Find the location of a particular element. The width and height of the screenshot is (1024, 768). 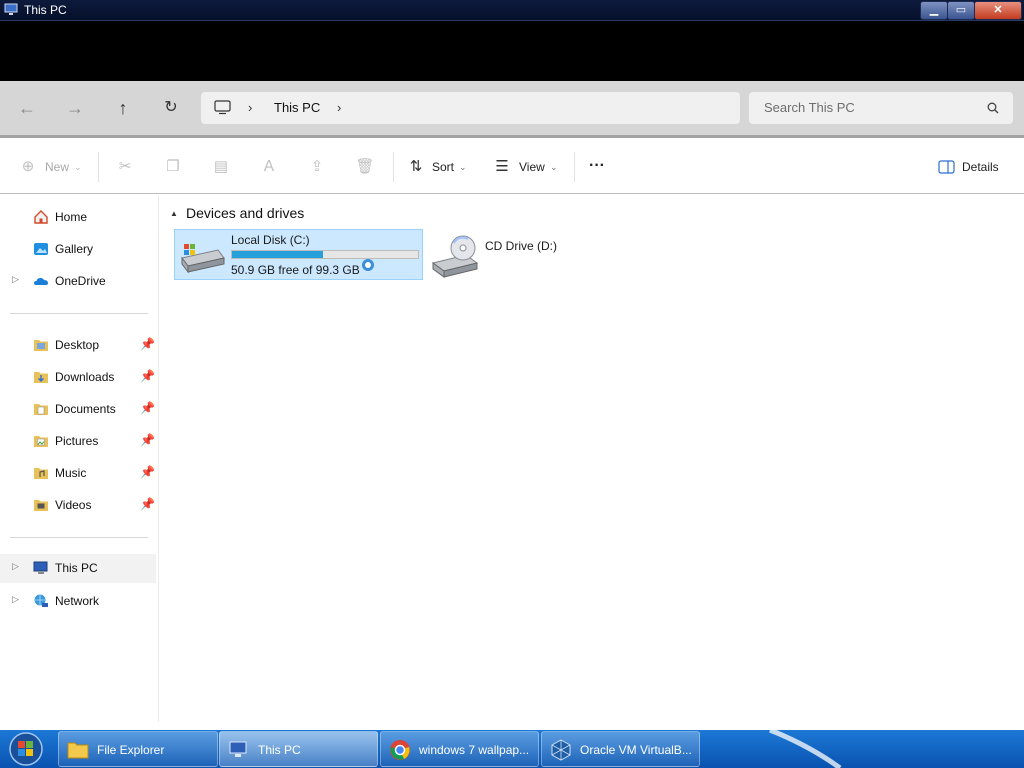

breadcrumb-this-pc: This PC is located at coordinates (297, 107).